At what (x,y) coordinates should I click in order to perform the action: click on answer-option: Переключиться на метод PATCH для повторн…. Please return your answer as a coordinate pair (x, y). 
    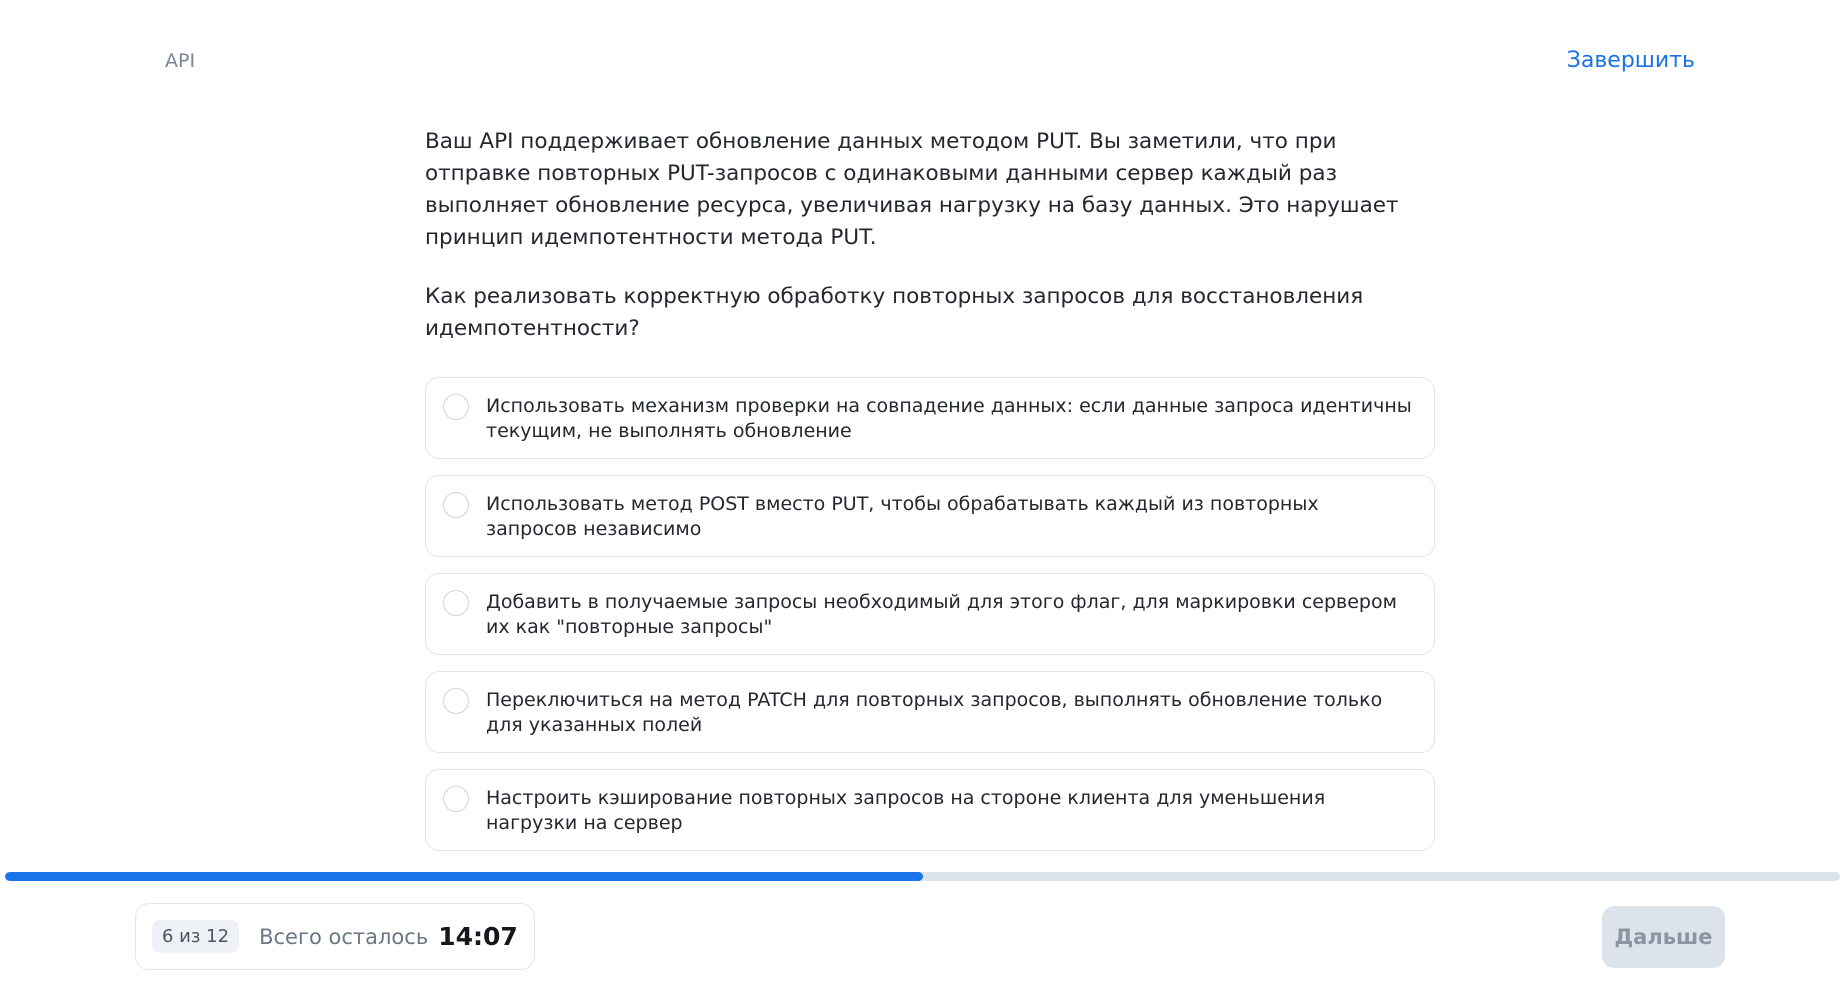
    Looking at the image, I should click on (930, 712).